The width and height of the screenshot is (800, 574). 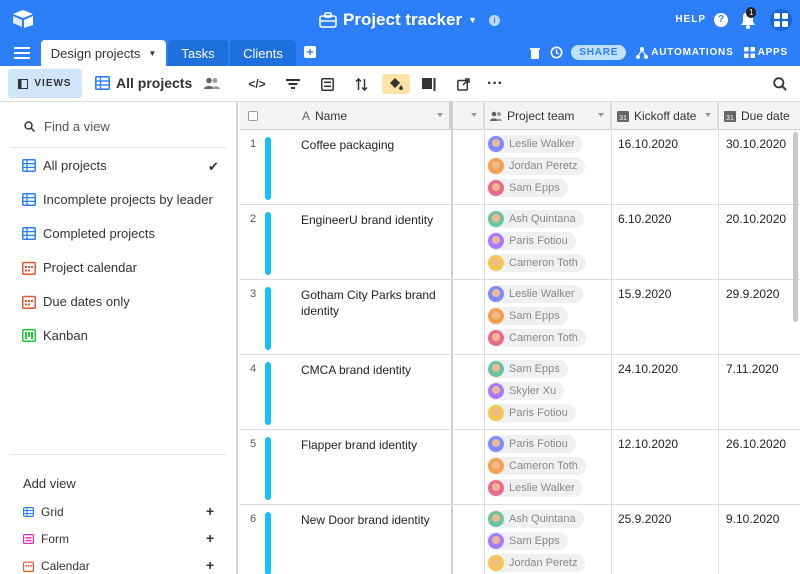 What do you see at coordinates (644, 294) in the screenshot?
I see `kickoff-date-cell: 15.9.2020` at bounding box center [644, 294].